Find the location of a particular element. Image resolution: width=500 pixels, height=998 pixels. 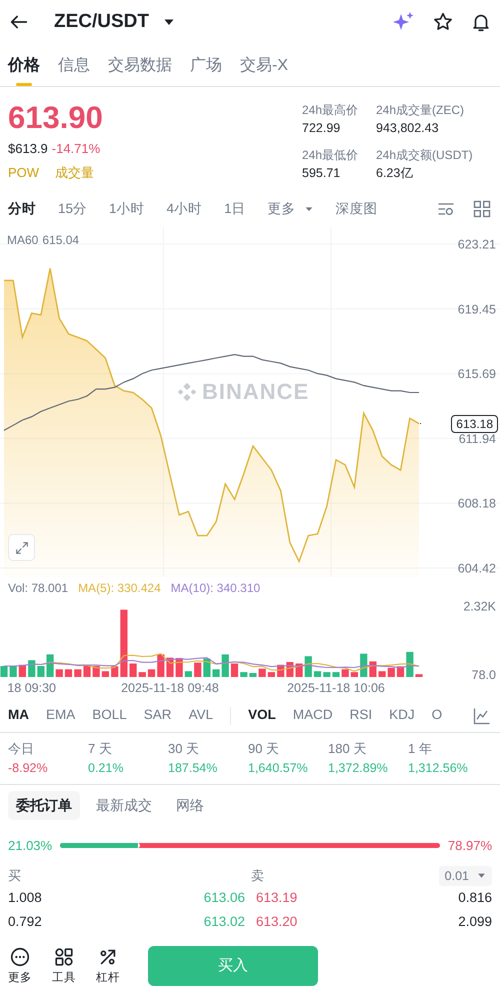

bid-size: 1.008 is located at coordinates (25, 898).